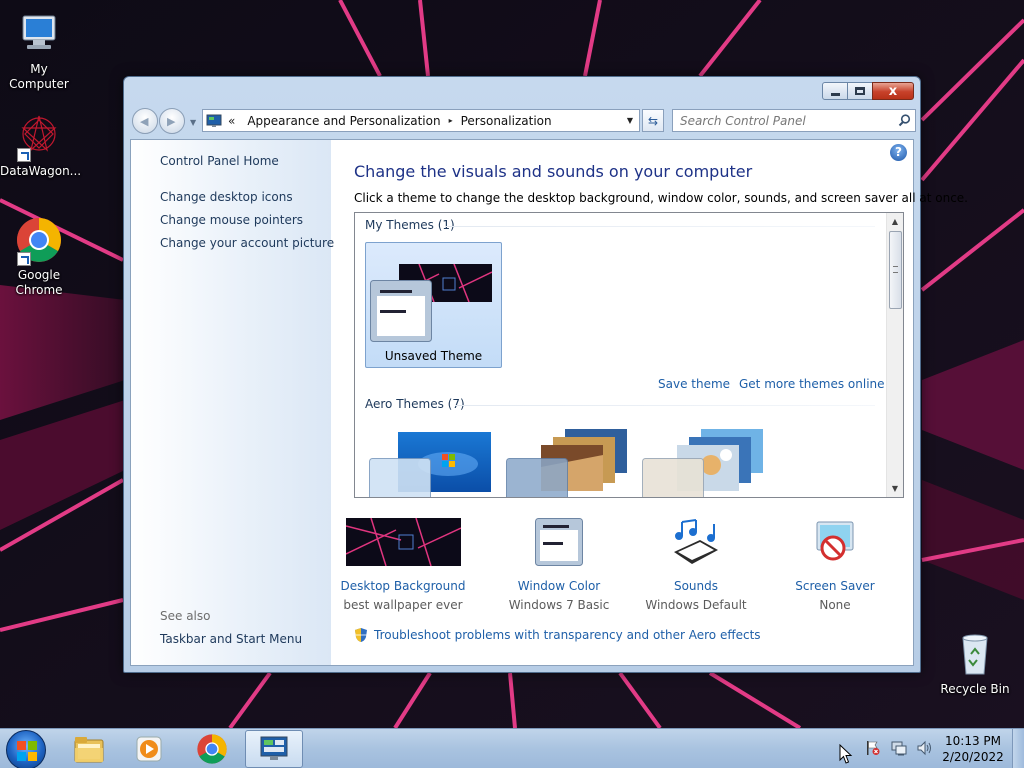 This screenshot has width=1024, height=768. Describe the element at coordinates (894, 355) in the screenshot. I see `themes-scrollbar: ▲ ▼` at that location.